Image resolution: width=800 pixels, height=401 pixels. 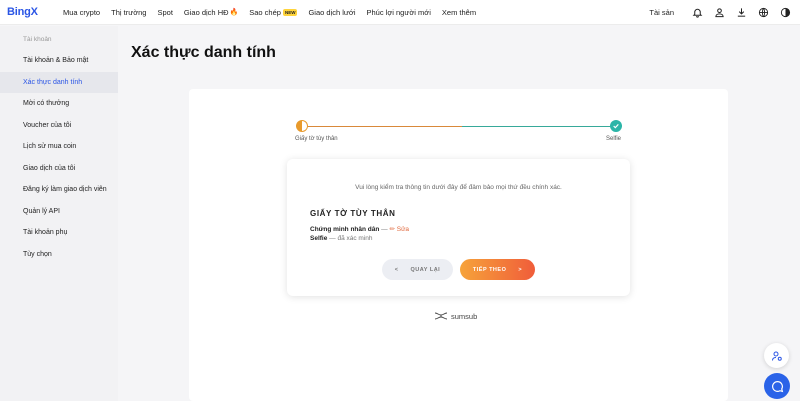 What do you see at coordinates (396, 269) in the screenshot?
I see `chevron-left-icon: <` at bounding box center [396, 269].